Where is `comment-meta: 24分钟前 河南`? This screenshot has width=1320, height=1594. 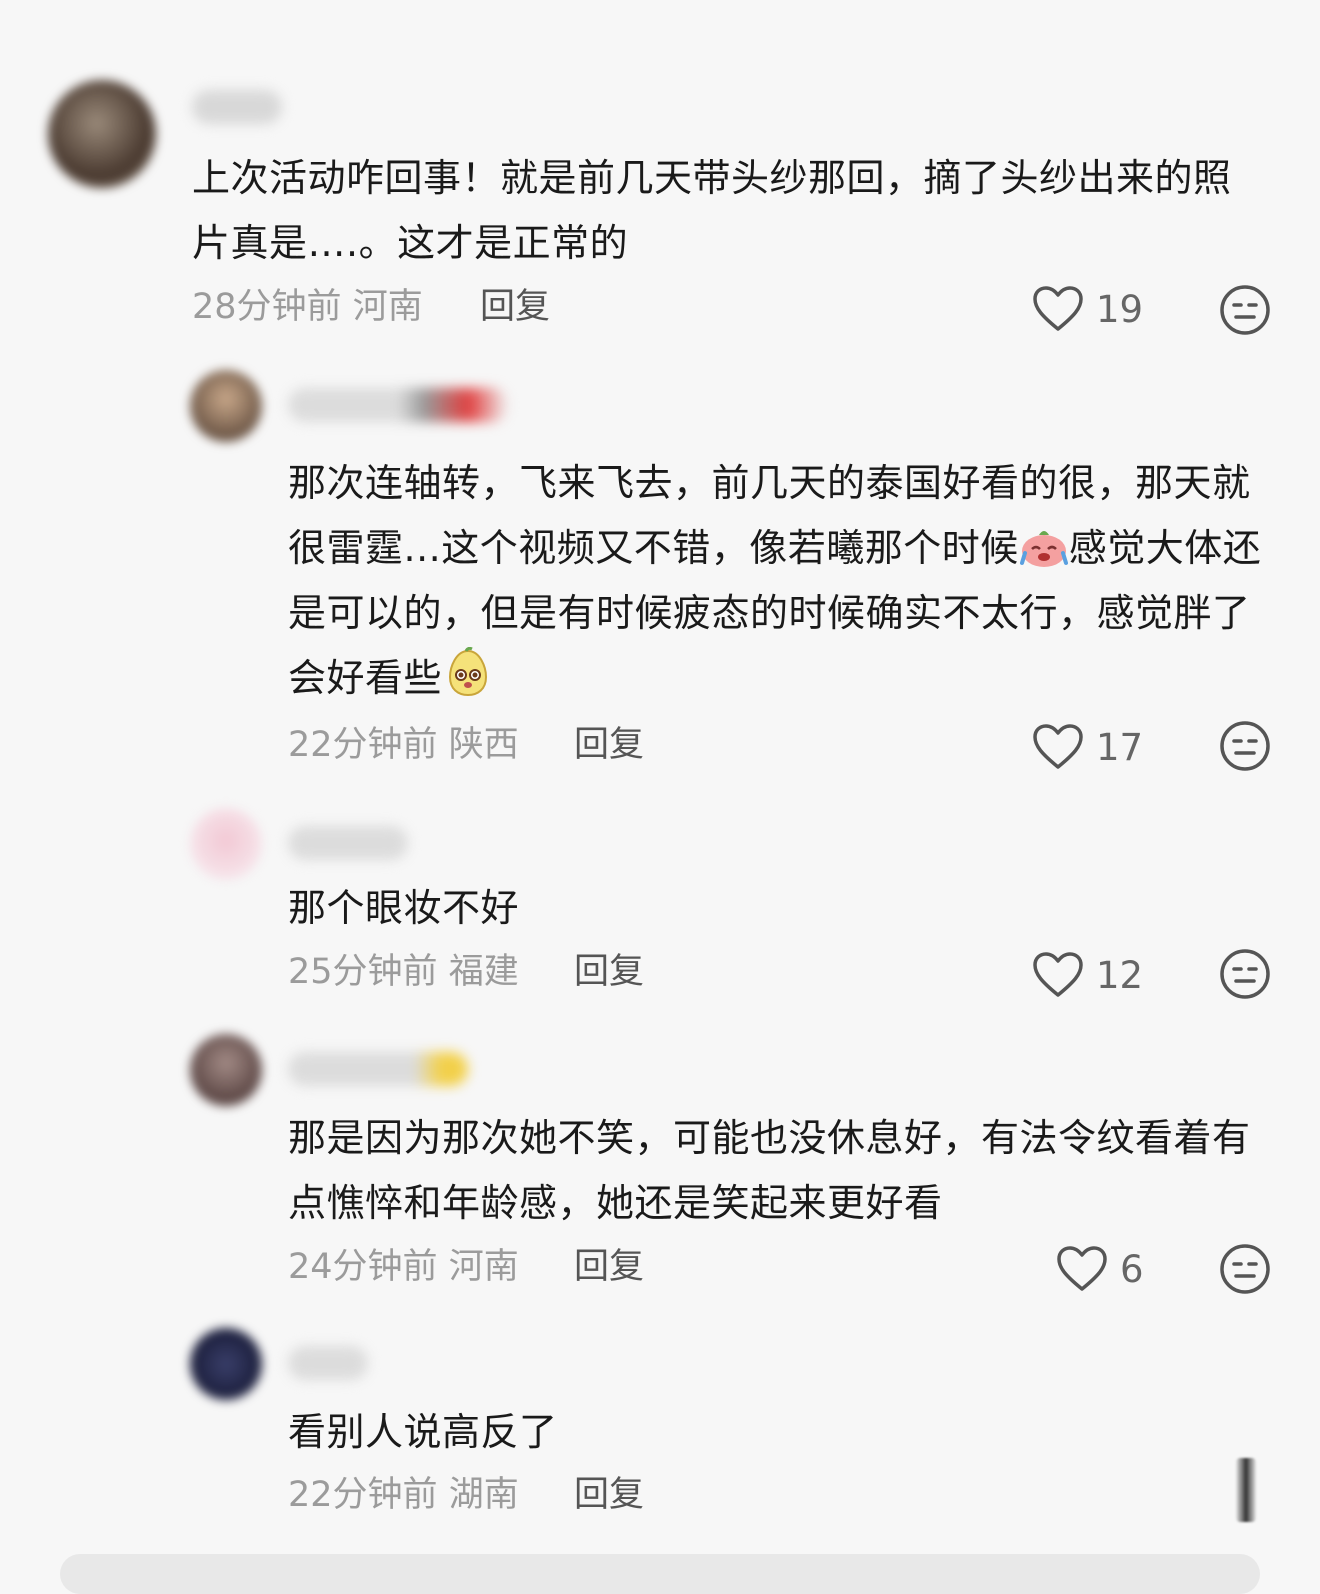 comment-meta: 24分钟前 河南 is located at coordinates (403, 1267).